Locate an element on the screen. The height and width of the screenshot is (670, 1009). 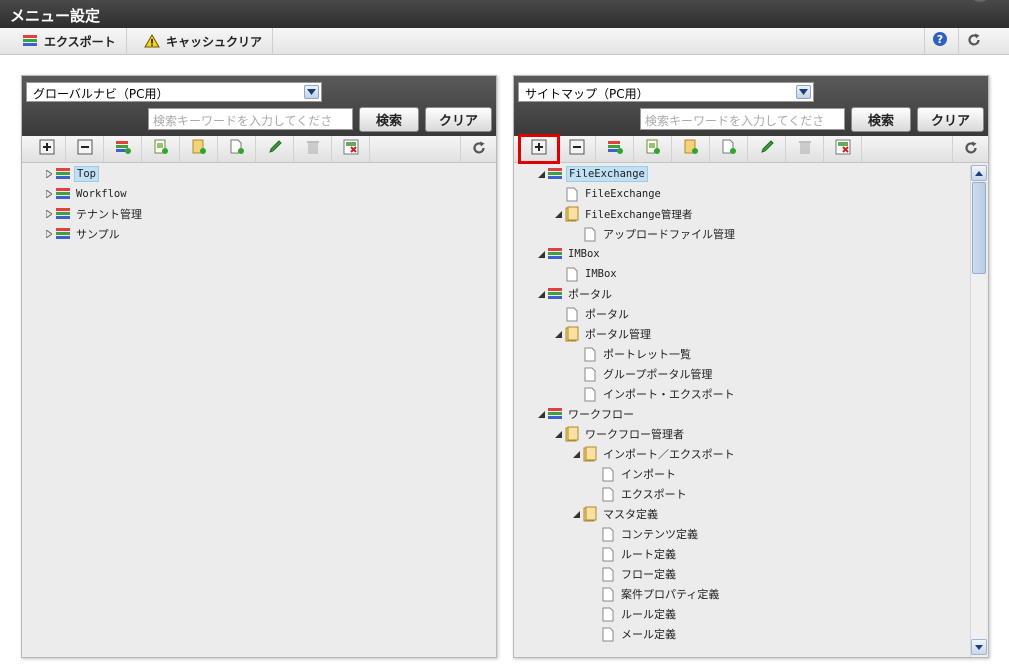
chevron-down-icon is located at coordinates (311, 92).